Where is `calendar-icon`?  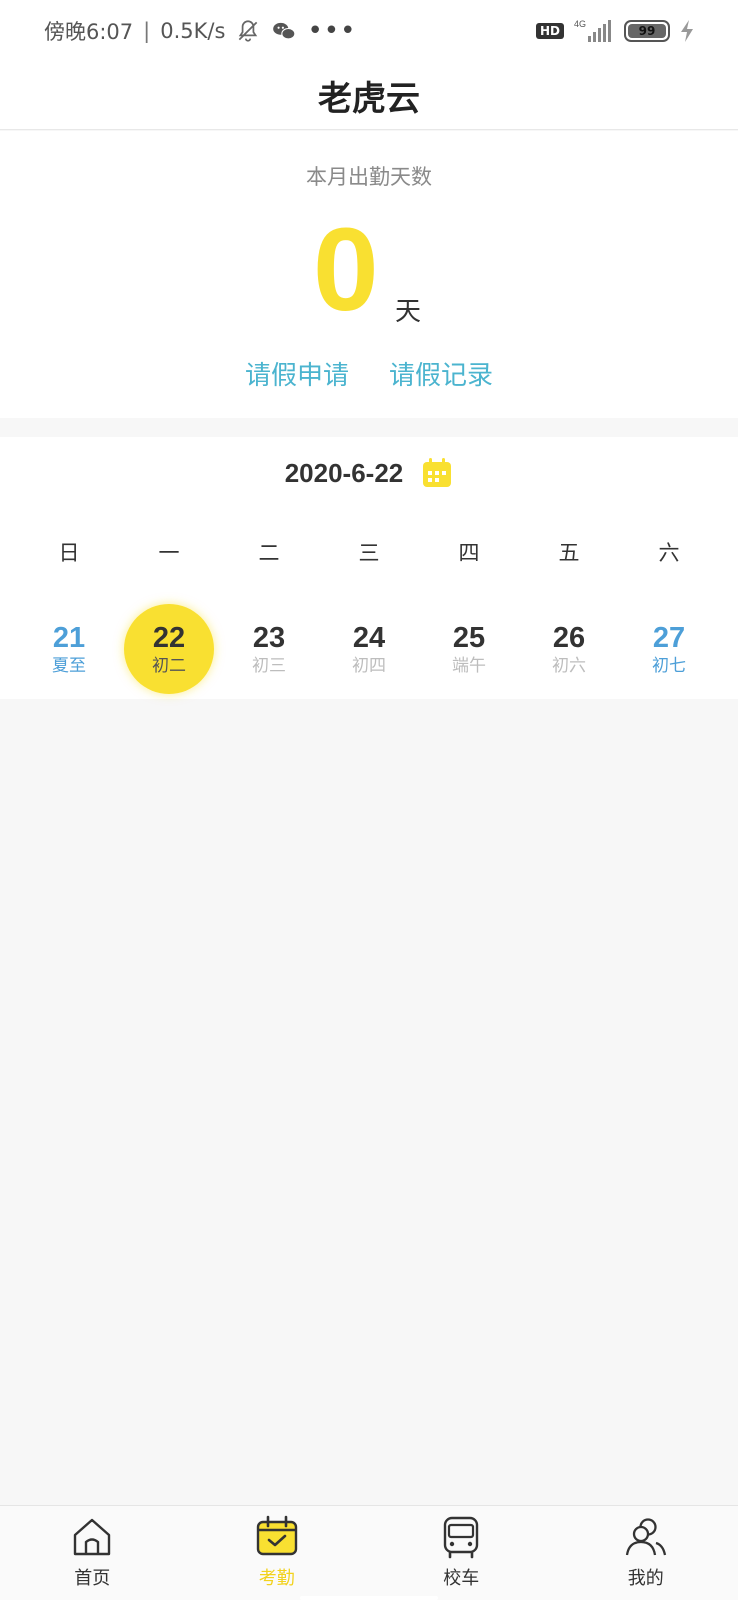
calendar-icon is located at coordinates (437, 473).